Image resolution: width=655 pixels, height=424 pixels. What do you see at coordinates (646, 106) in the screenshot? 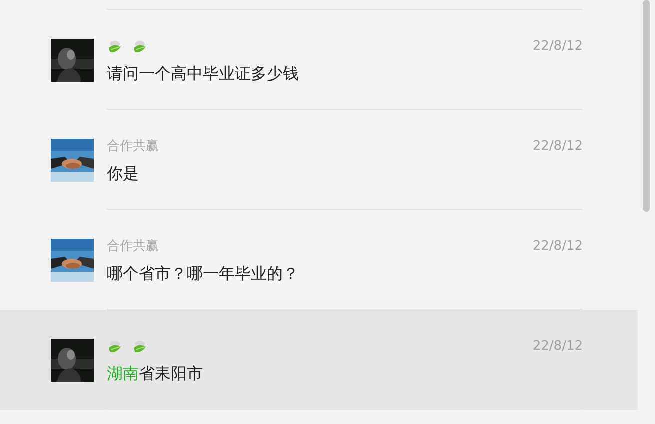
I see `scrollbar-thumb` at bounding box center [646, 106].